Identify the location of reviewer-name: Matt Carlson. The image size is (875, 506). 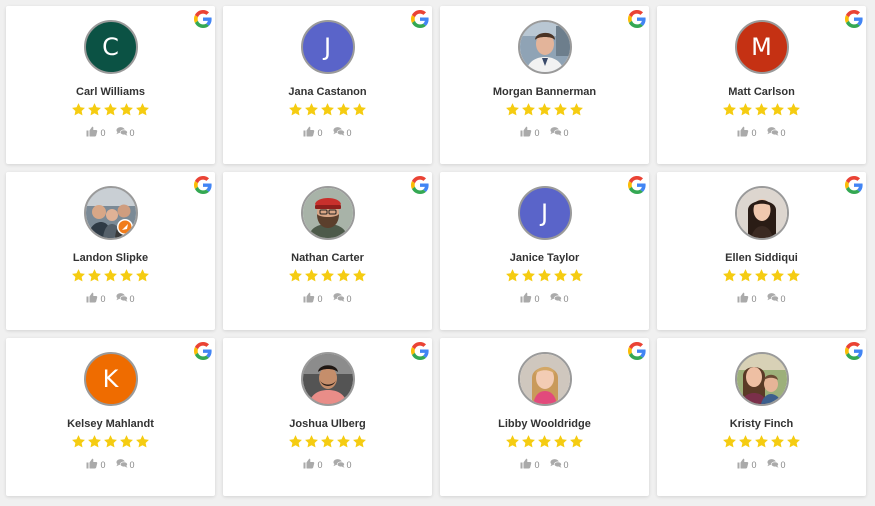
(761, 92).